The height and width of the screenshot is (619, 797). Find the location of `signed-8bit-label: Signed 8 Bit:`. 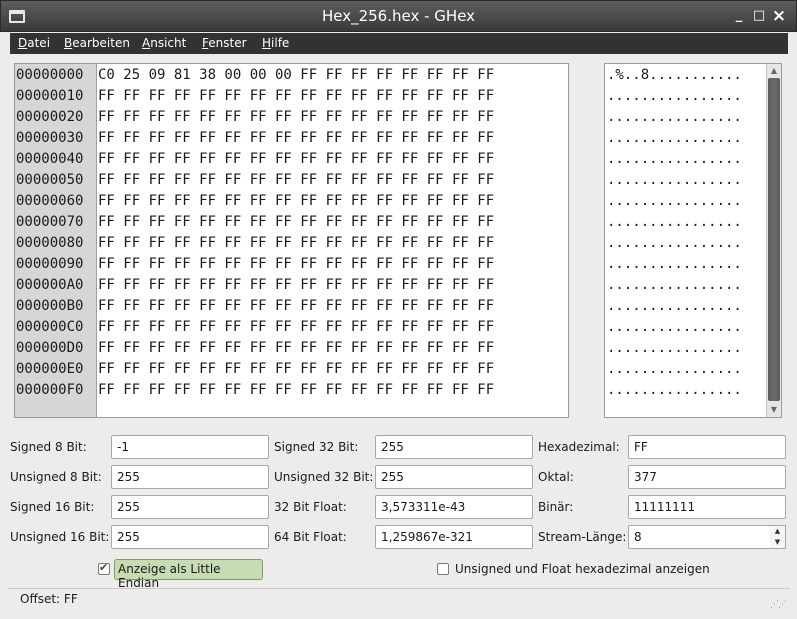

signed-8bit-label: Signed 8 Bit: is located at coordinates (48, 447).